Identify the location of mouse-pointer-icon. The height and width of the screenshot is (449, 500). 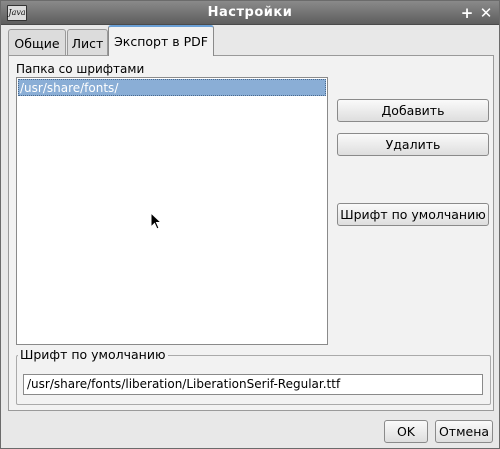
(156, 221).